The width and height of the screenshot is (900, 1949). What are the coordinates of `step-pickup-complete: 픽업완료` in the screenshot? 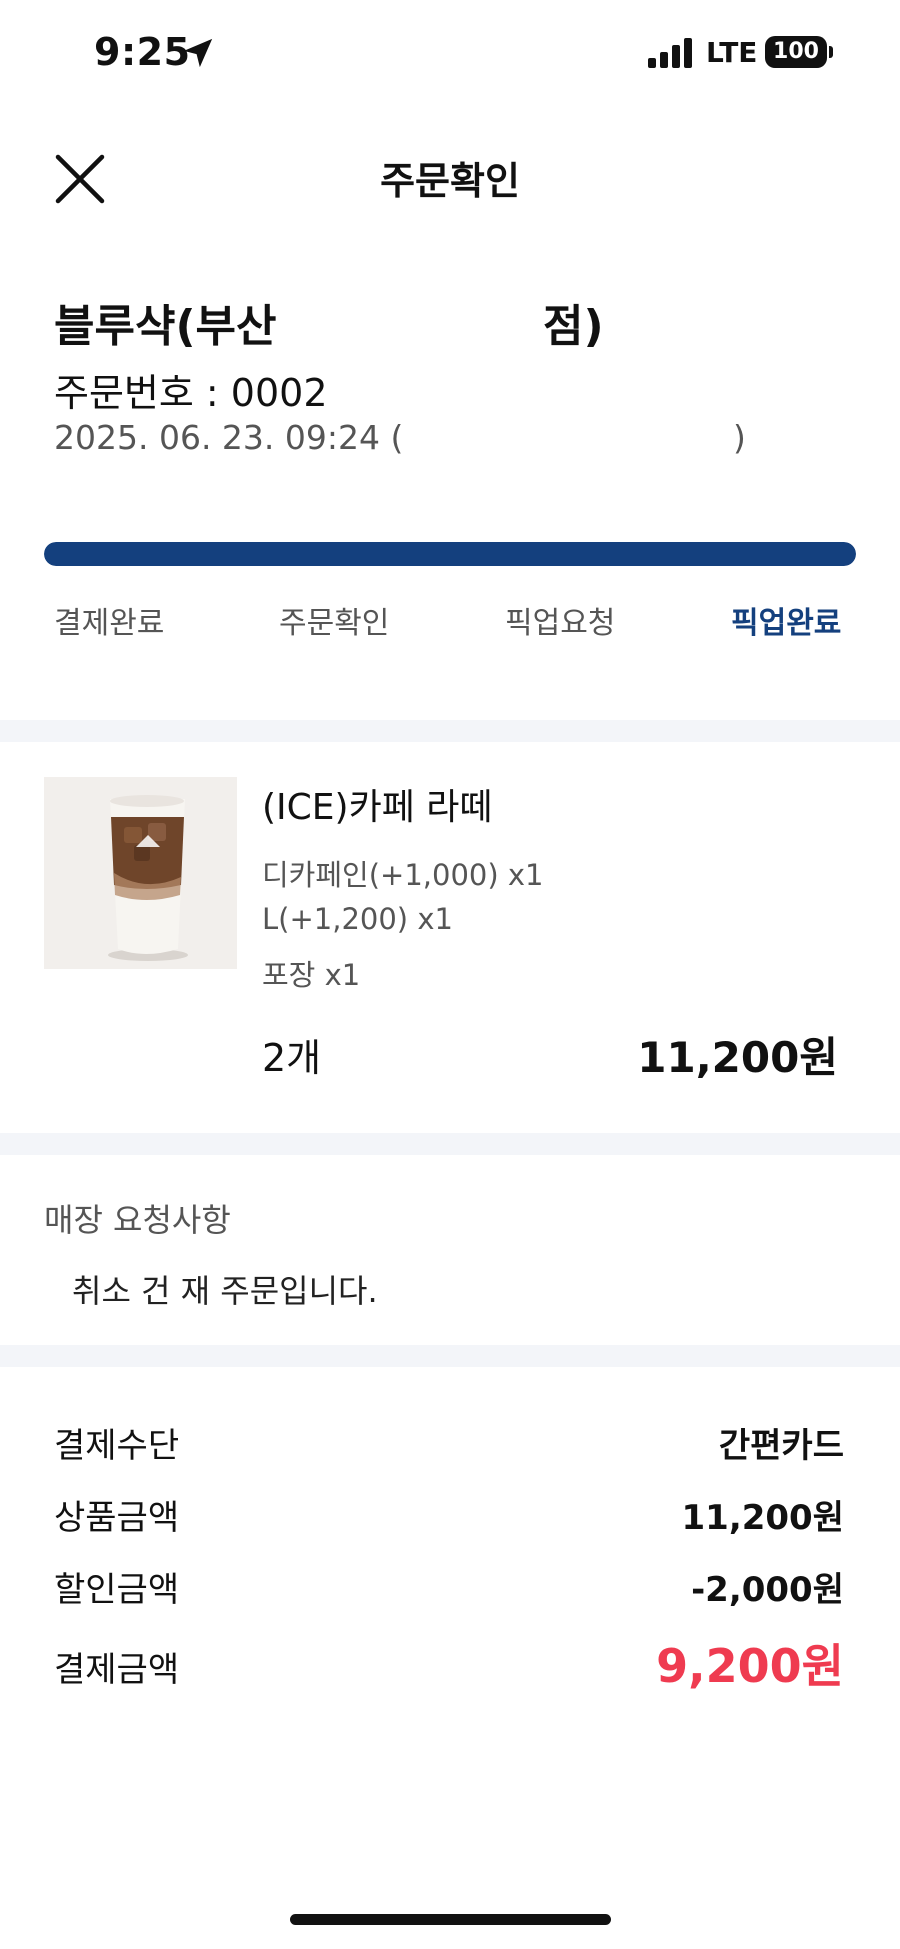 It's located at (786, 623).